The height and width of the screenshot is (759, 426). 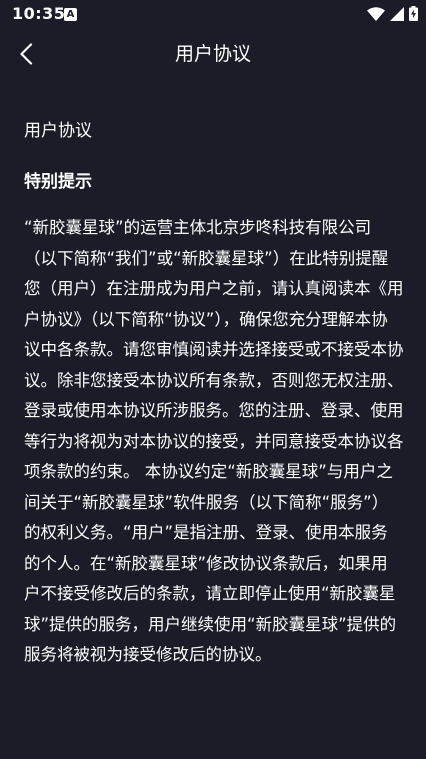 I want to click on notification-a-icon: A, so click(x=70, y=14).